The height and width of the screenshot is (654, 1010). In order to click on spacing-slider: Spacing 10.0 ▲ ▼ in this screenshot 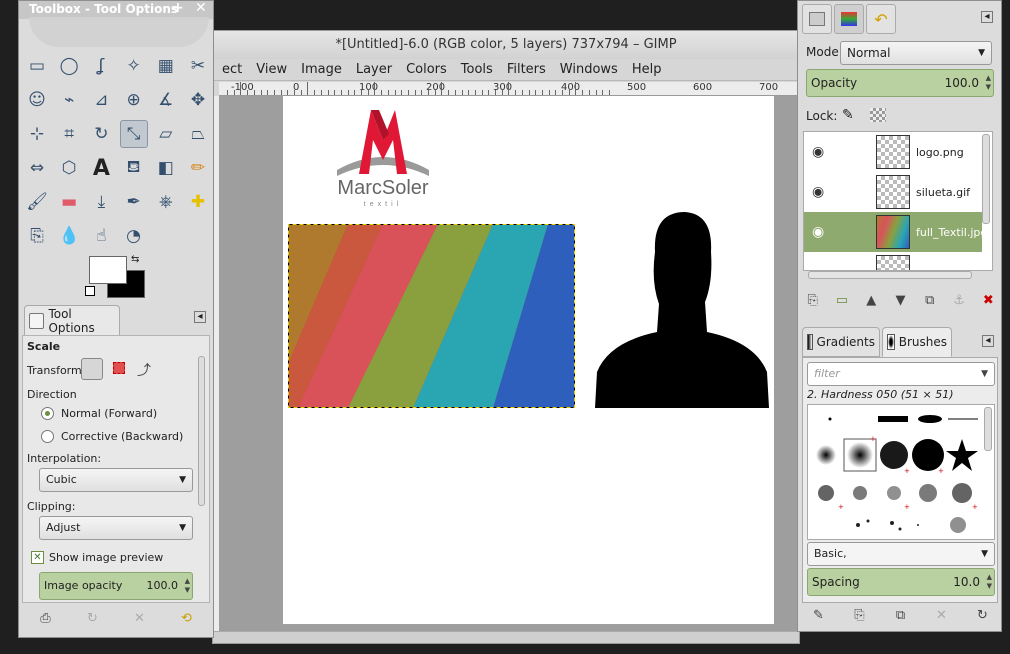, I will do `click(901, 582)`.